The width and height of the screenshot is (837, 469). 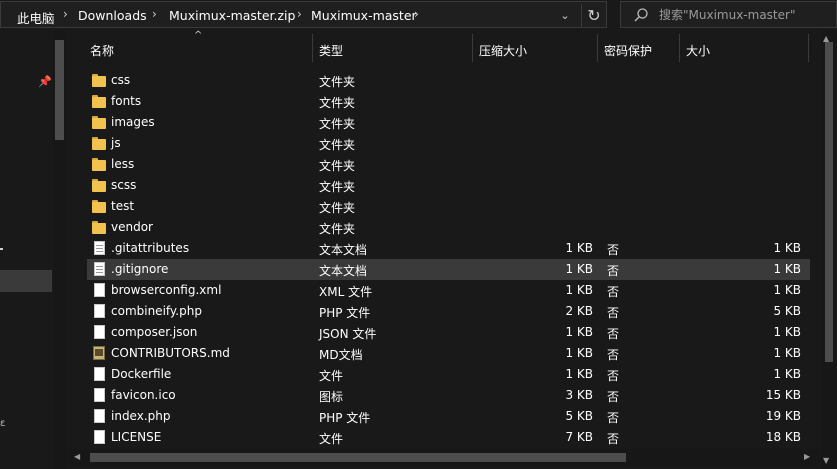 I want to click on file-name: .gitignore, so click(x=140, y=269).